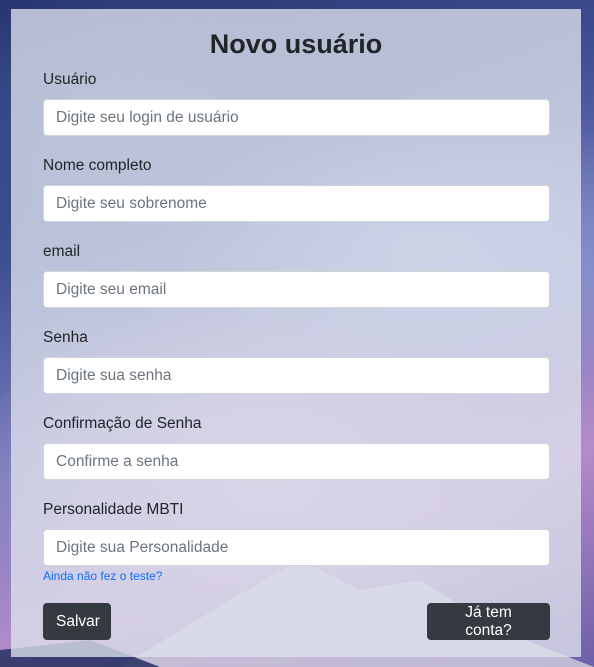 The height and width of the screenshot is (667, 594). What do you see at coordinates (122, 423) in the screenshot?
I see `password-confirm-label: Confirmação de Senha` at bounding box center [122, 423].